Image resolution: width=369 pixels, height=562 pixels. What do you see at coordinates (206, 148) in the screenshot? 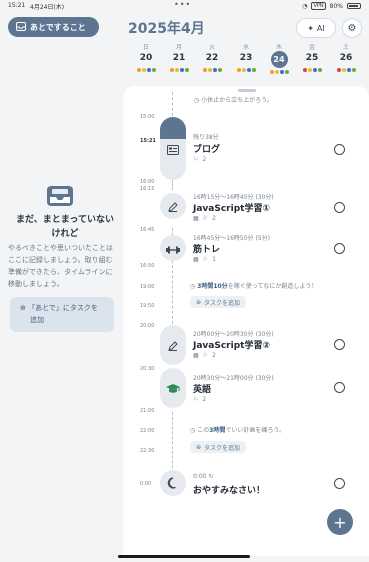
I see `task-title: ブログ` at bounding box center [206, 148].